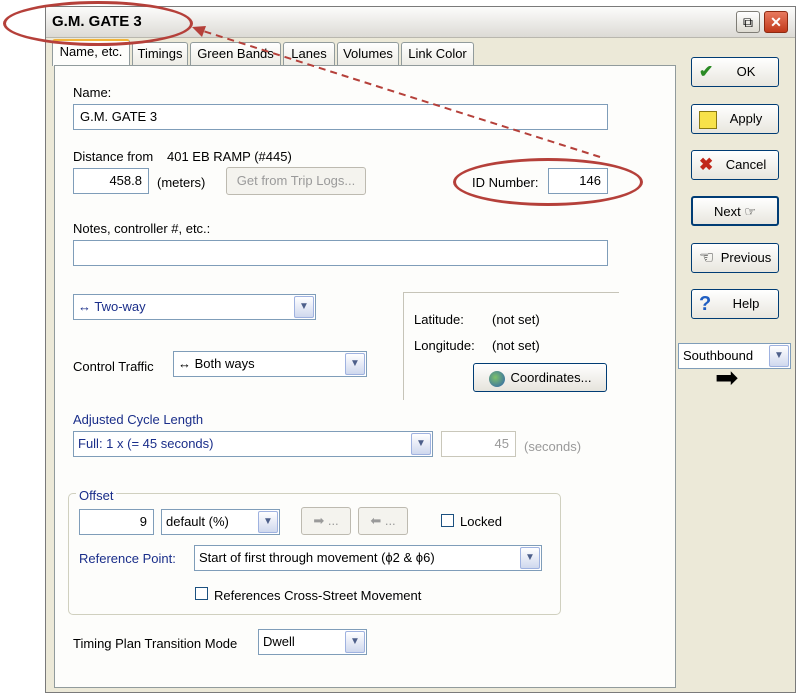  I want to click on annotation-arrow, so click(396, 92).